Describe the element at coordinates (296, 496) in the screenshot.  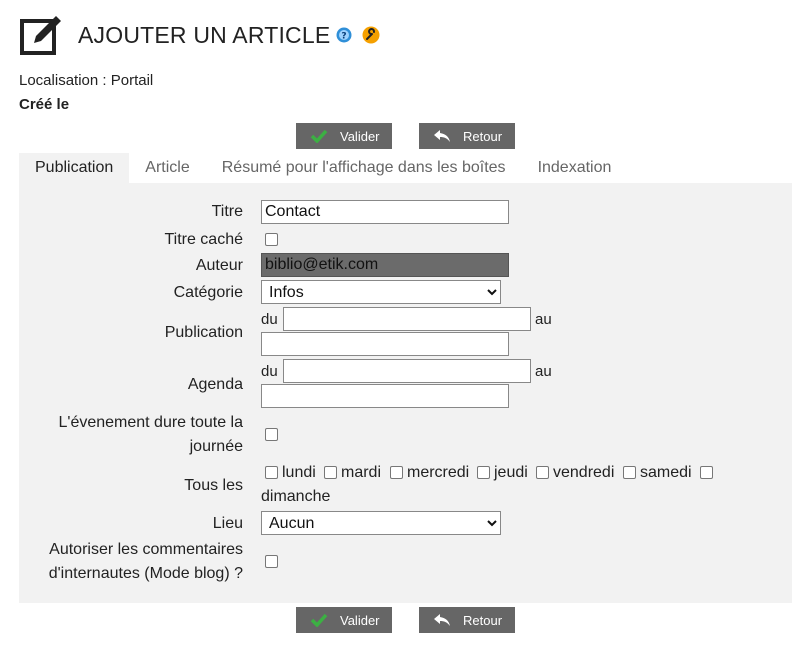
I see `day-dimanche-label: dimanche` at that location.